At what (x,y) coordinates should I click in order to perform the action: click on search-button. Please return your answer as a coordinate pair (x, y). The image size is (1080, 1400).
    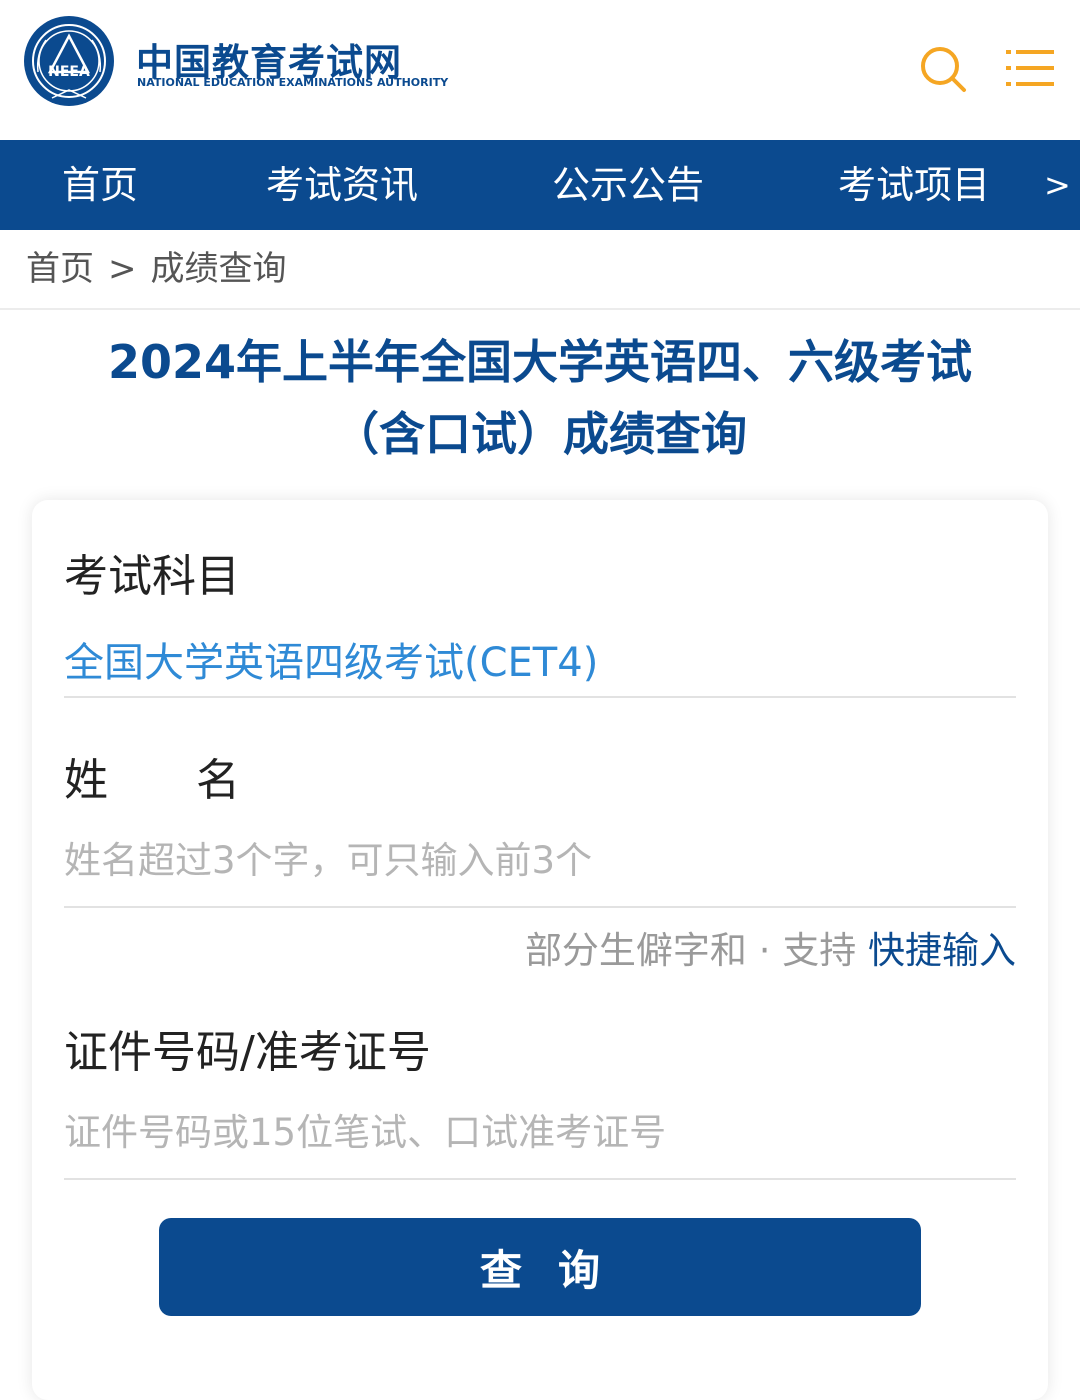
    Looking at the image, I should click on (943, 69).